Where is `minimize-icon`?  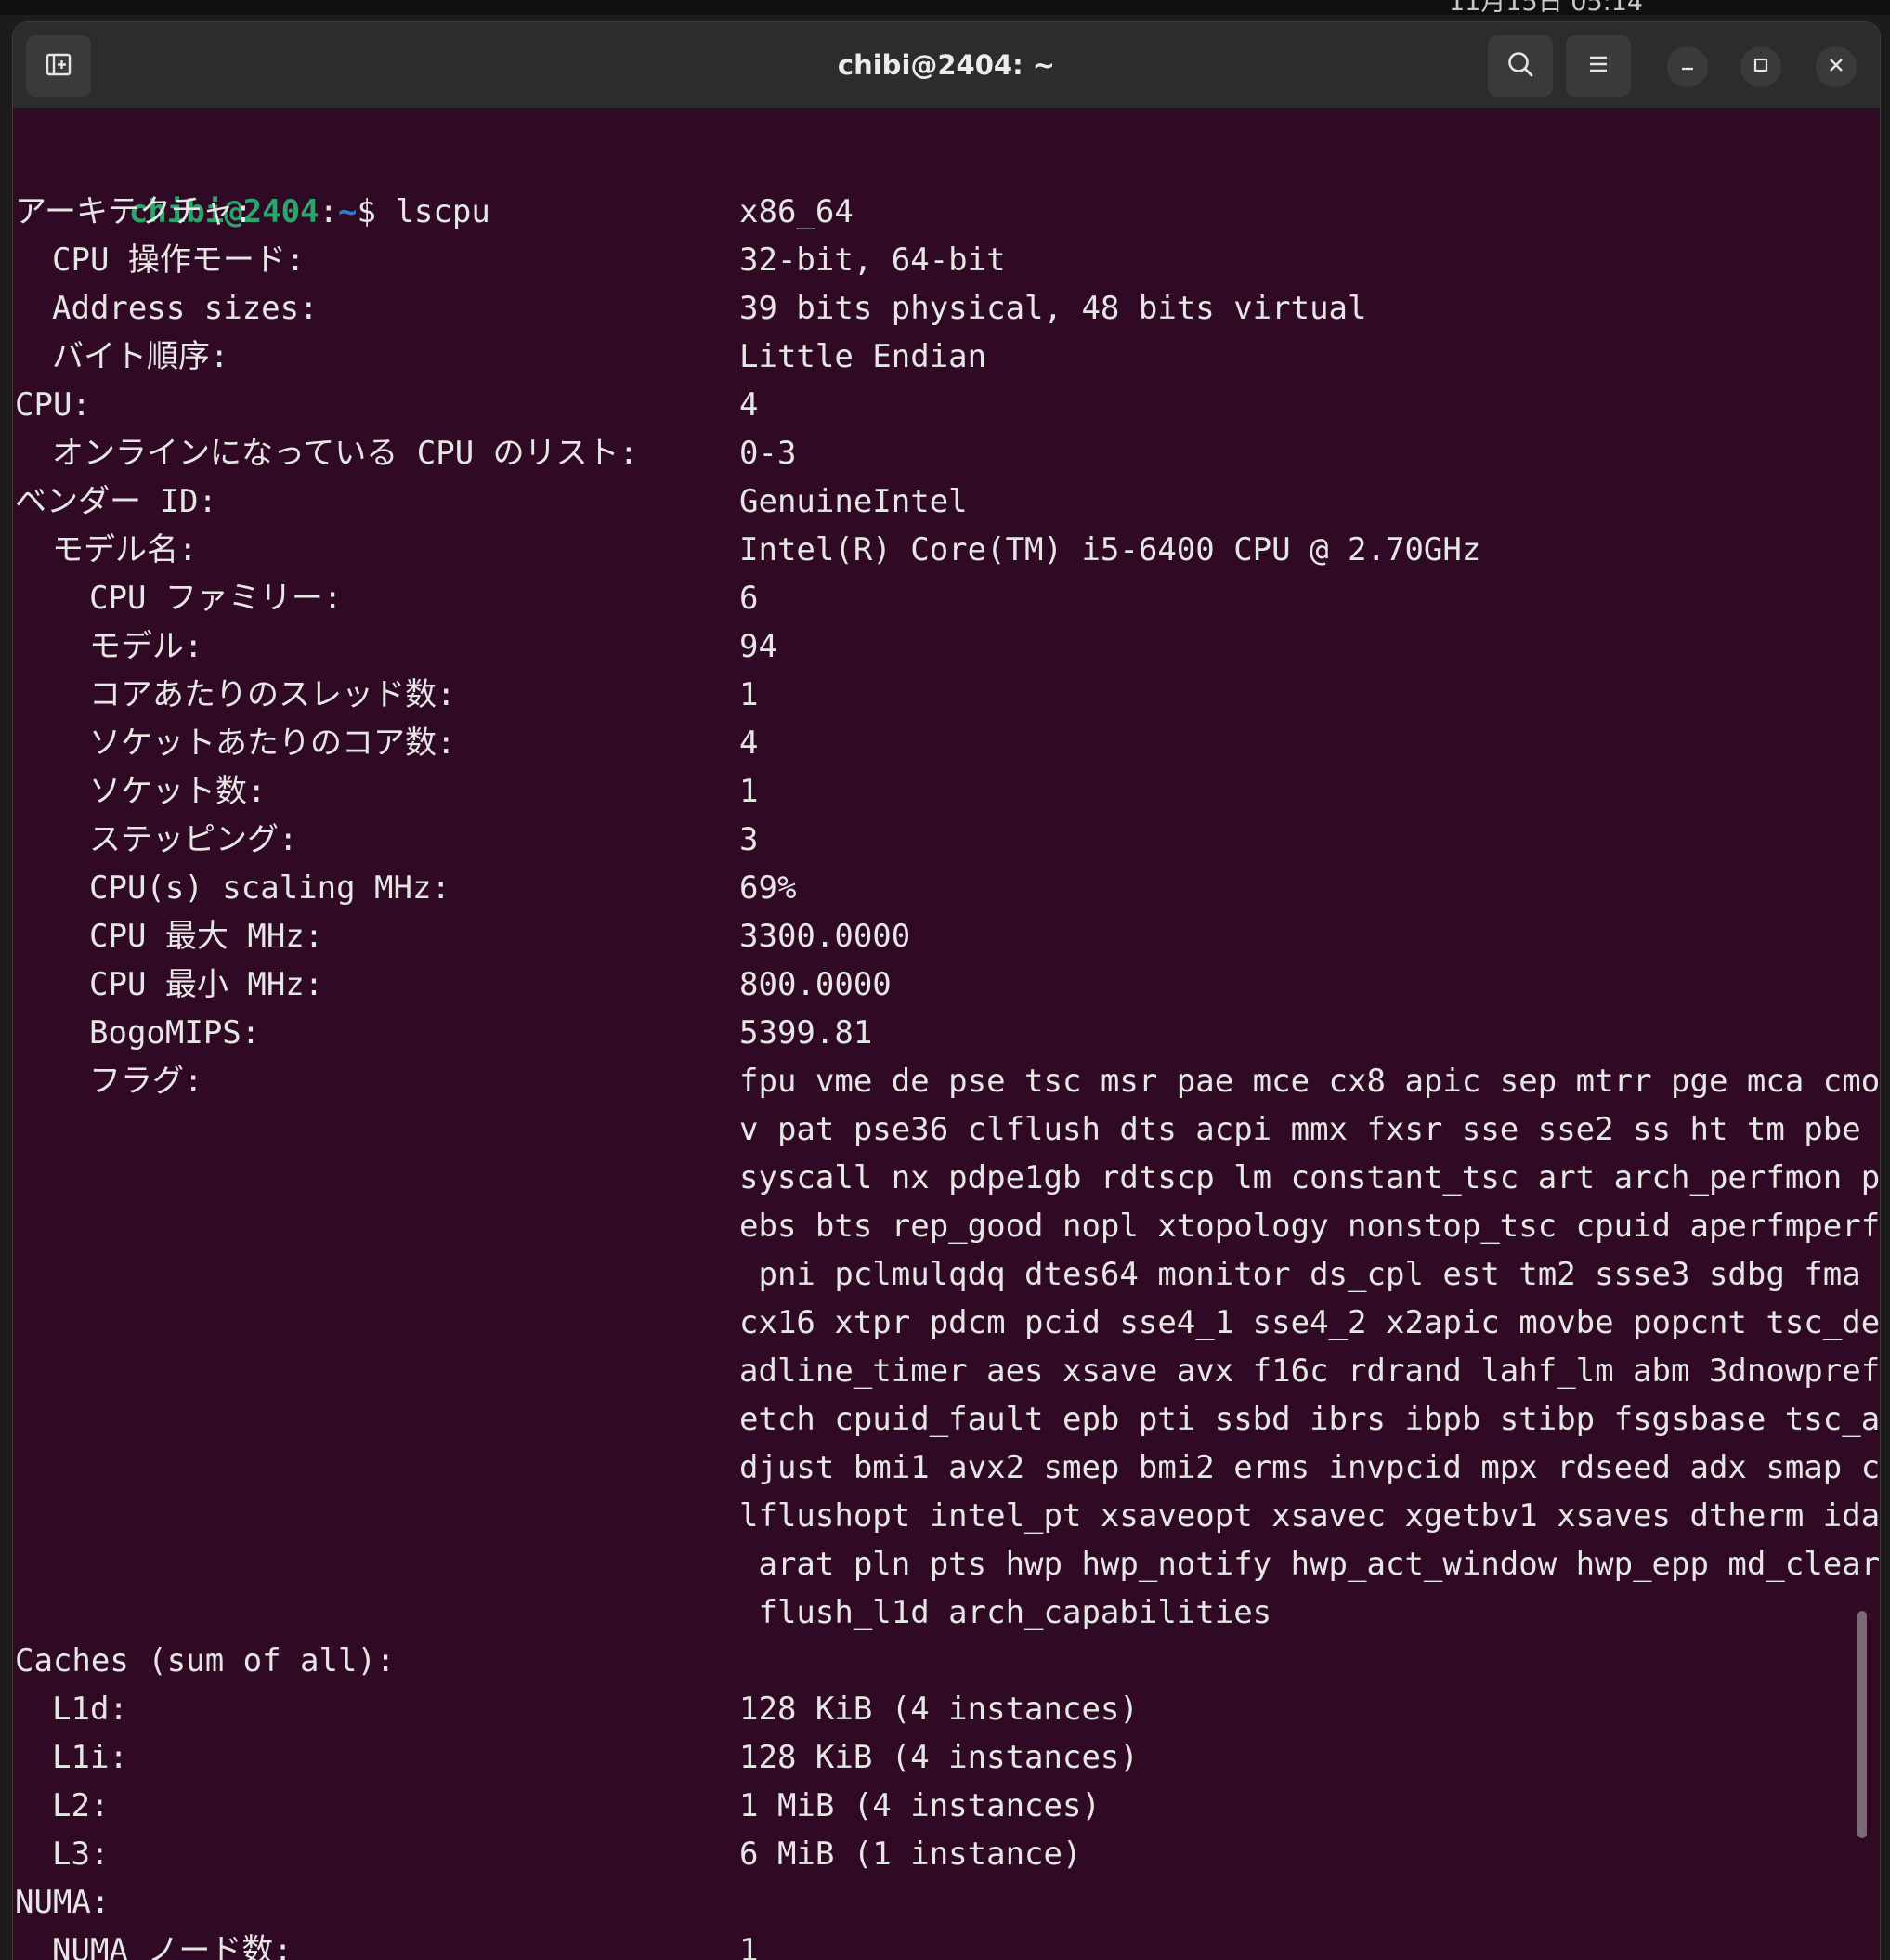 minimize-icon is located at coordinates (1687, 67).